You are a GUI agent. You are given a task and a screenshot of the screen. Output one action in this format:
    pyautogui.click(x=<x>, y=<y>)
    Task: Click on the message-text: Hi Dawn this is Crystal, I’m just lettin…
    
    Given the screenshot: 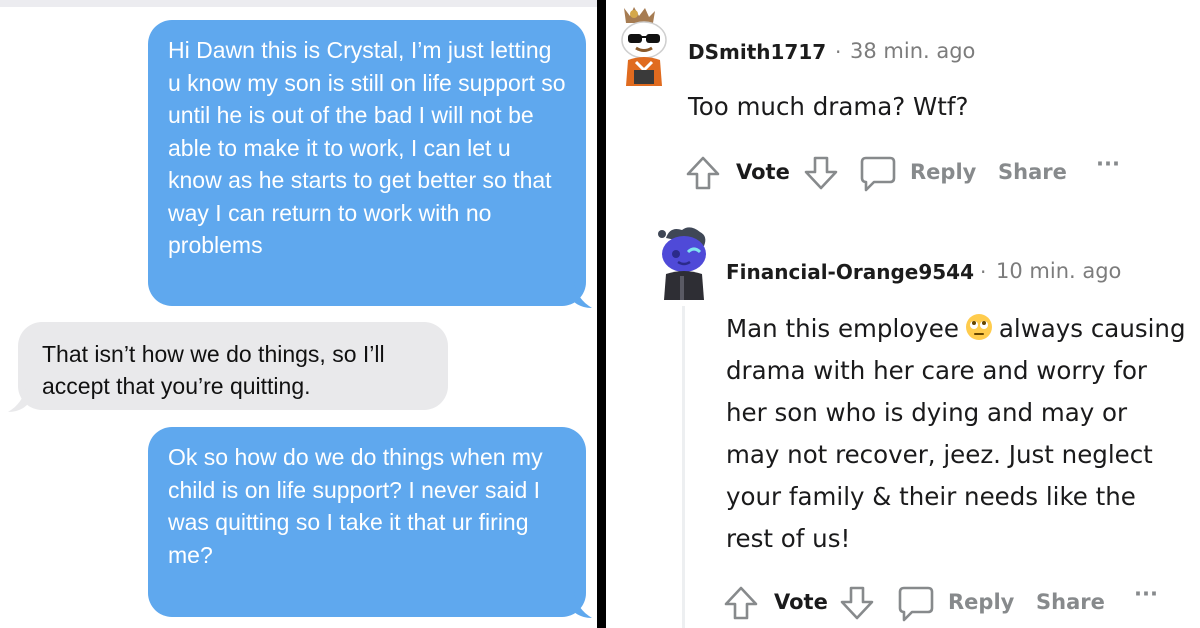 What is the action you would take?
    pyautogui.click(x=367, y=147)
    